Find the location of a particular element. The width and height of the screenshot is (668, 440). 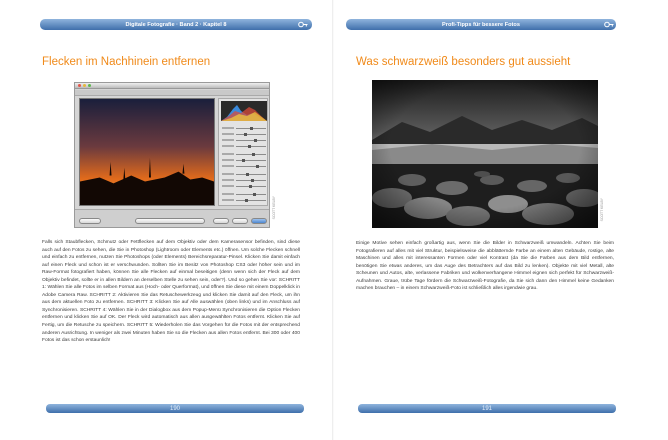

minimize-dot-icon is located at coordinates (84, 86).